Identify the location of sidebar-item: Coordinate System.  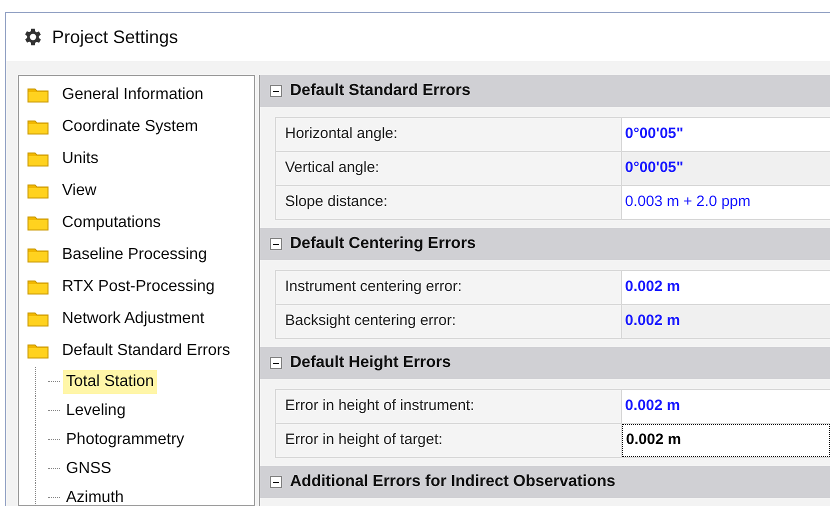
(130, 127).